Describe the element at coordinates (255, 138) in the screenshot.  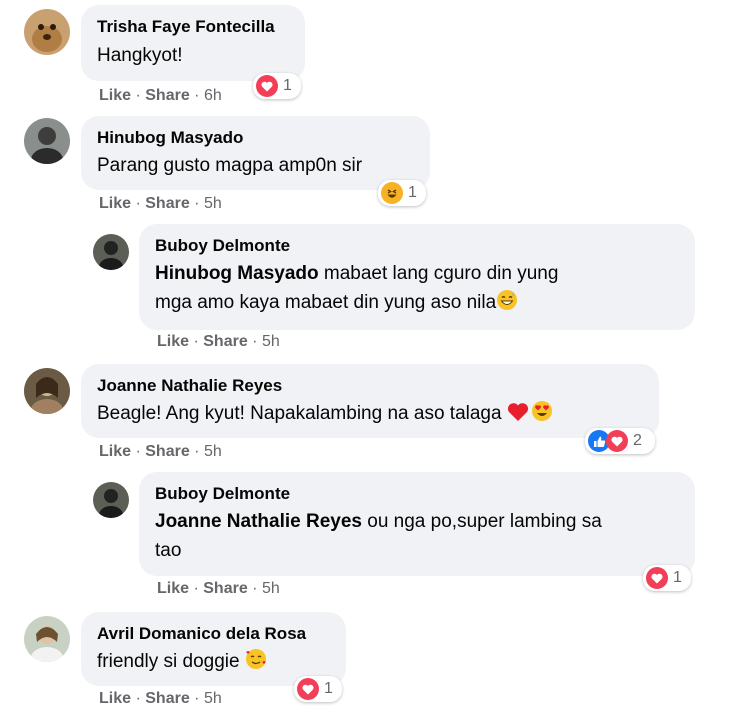
I see `comment-author: Hinubog Masyado` at that location.